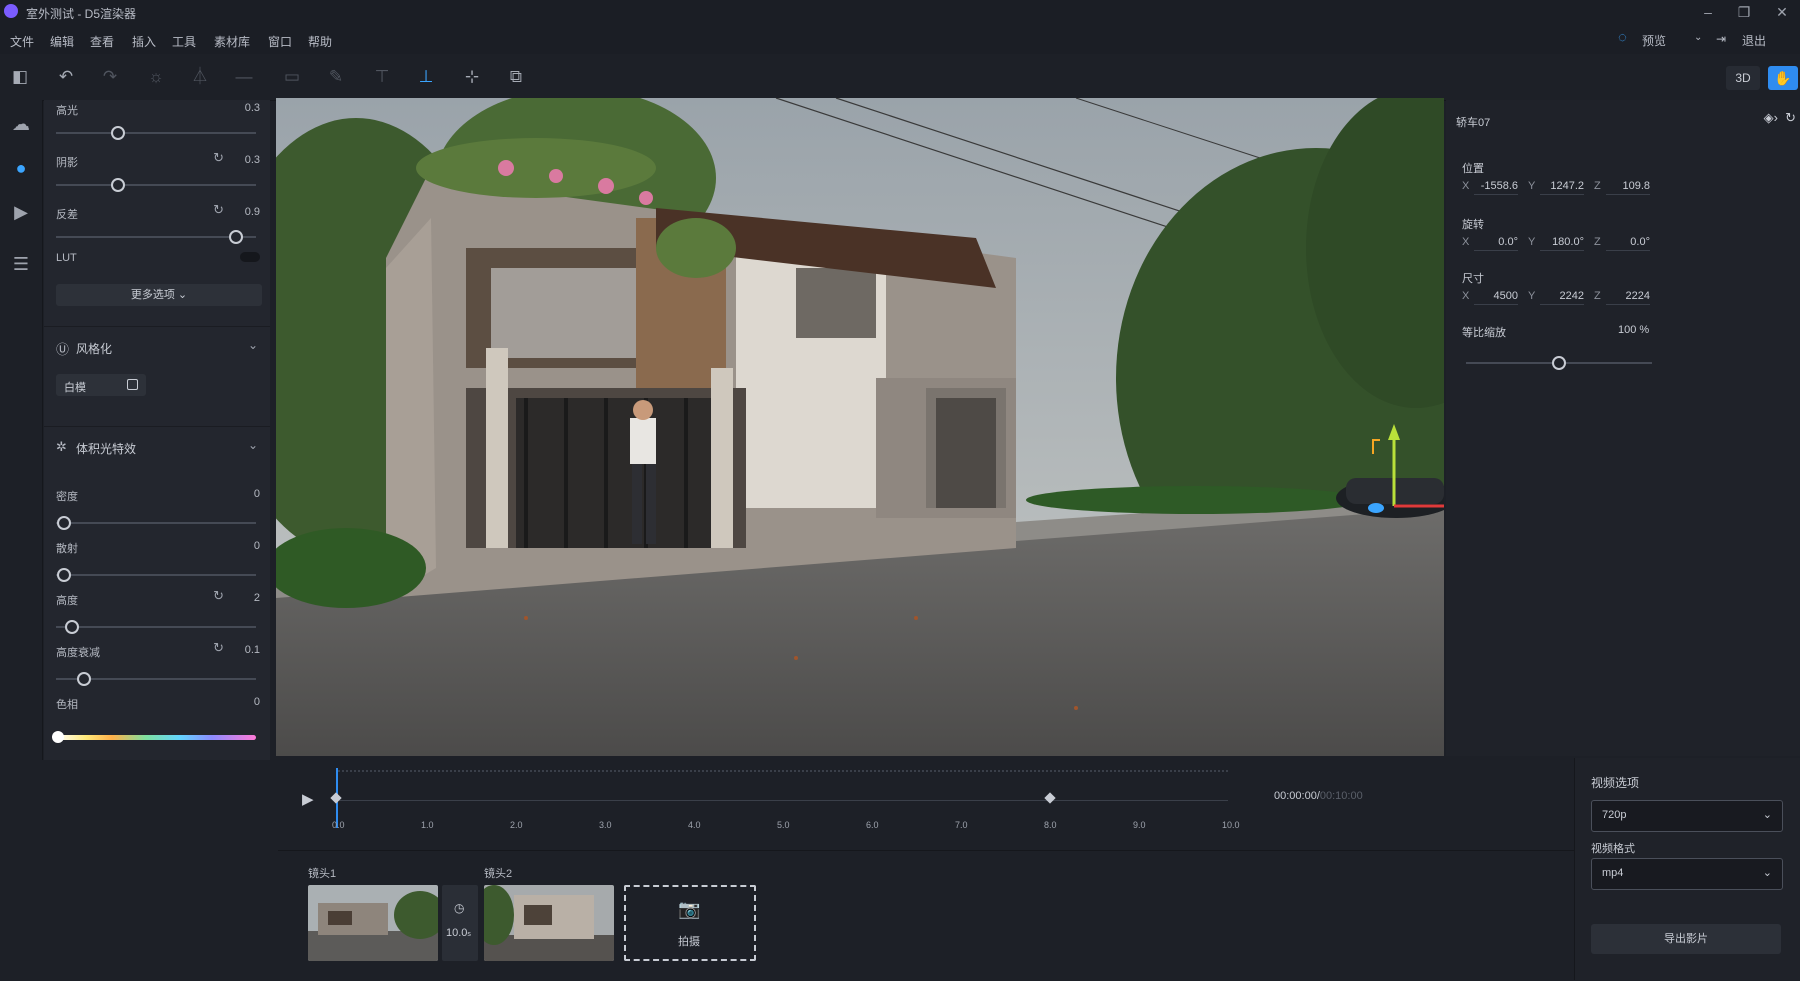  What do you see at coordinates (257, 598) in the screenshot?
I see `height-value: 2` at bounding box center [257, 598].